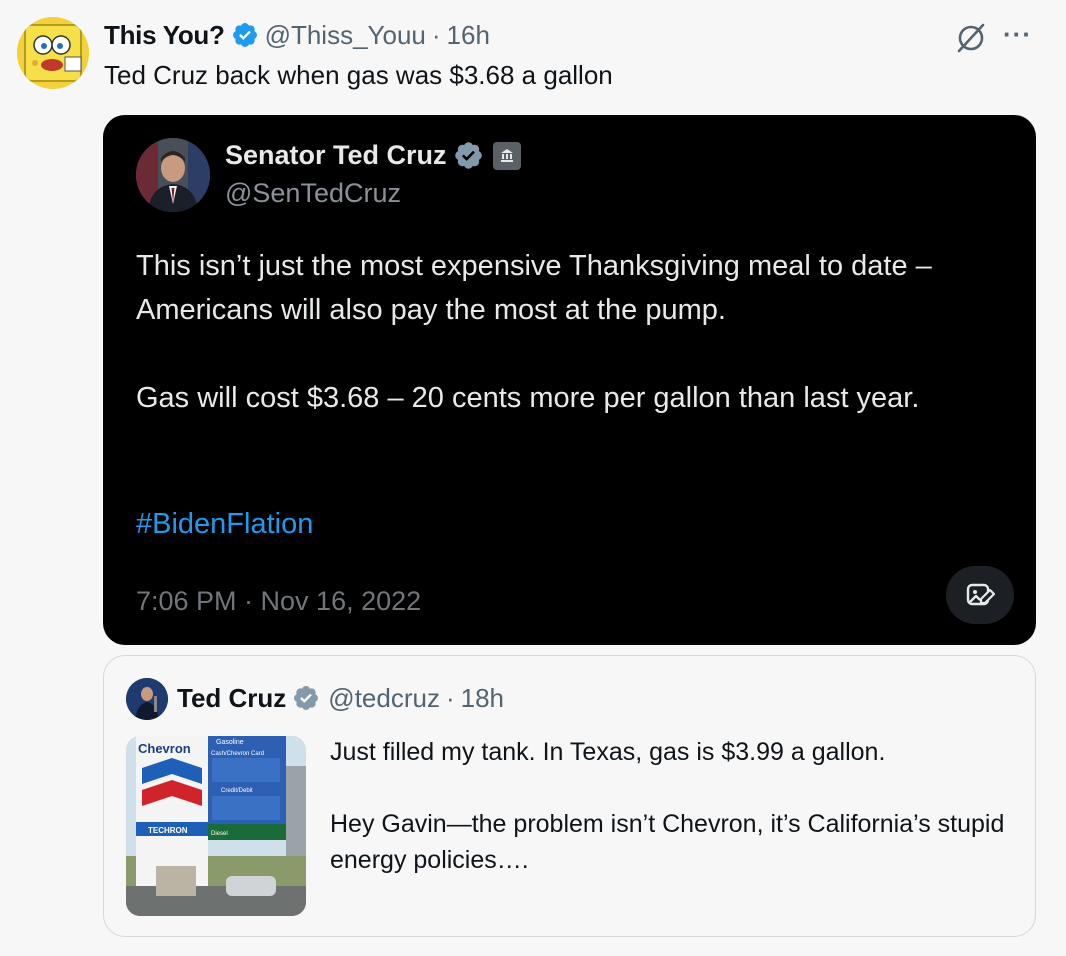 The width and height of the screenshot is (1066, 956). What do you see at coordinates (230, 742) in the screenshot?
I see `sign-gasoline: Gasoline` at bounding box center [230, 742].